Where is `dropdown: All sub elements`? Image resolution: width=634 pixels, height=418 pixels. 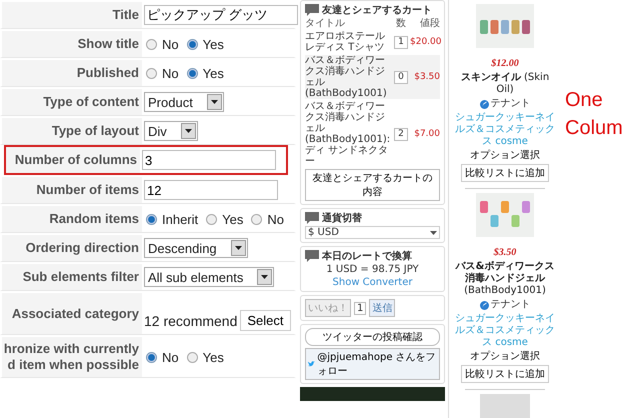
dropdown: All sub elements is located at coordinates (209, 277).